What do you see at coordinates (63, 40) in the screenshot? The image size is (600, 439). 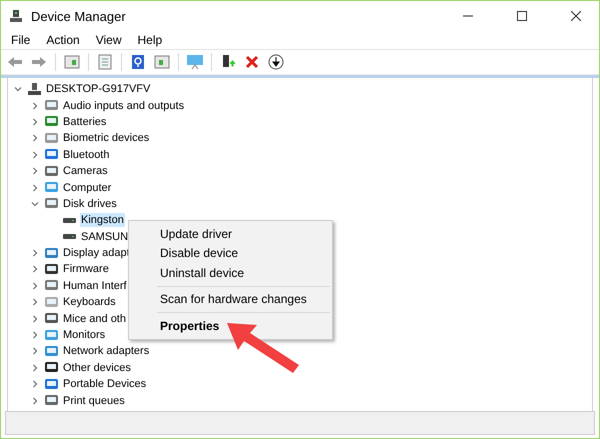 I see `menu-item: Action` at bounding box center [63, 40].